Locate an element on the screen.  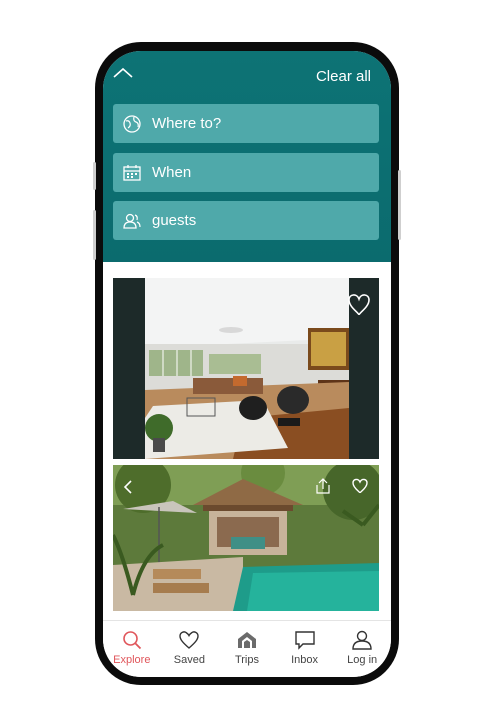
collapse-chevron-up-icon is located at coordinates (123, 73).